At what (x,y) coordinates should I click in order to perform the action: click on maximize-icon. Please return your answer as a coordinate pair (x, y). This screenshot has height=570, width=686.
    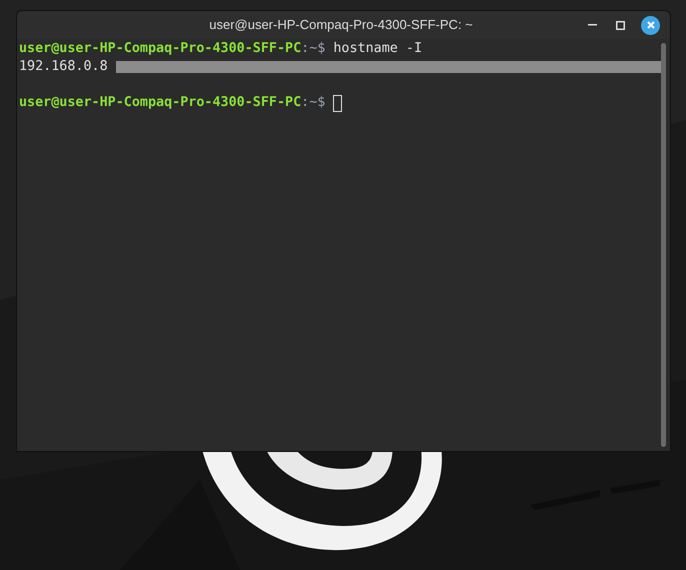
    Looking at the image, I should click on (620, 25).